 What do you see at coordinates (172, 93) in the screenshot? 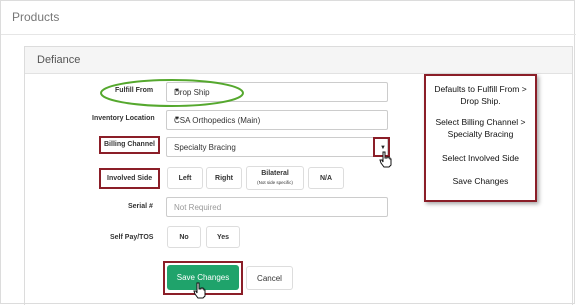
I see `fulfill-from-highlight` at bounding box center [172, 93].